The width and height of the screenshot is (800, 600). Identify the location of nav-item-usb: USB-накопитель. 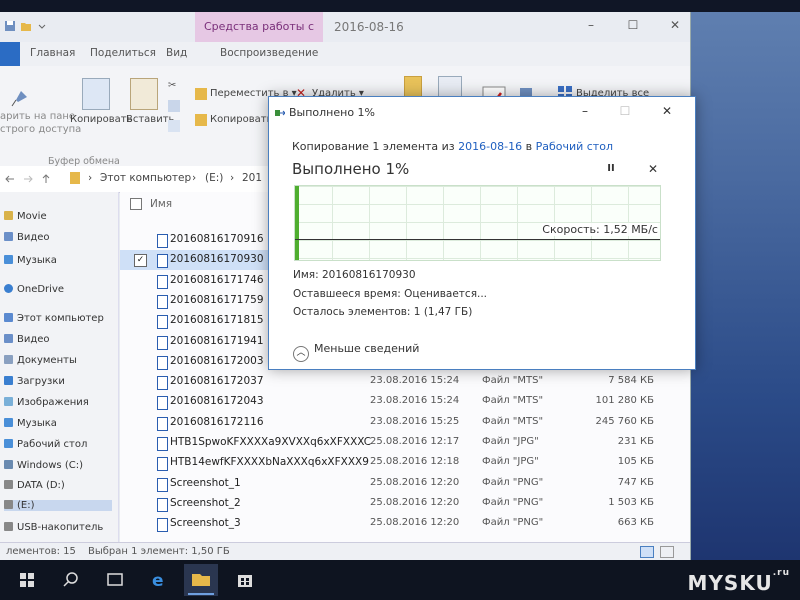
(53, 527).